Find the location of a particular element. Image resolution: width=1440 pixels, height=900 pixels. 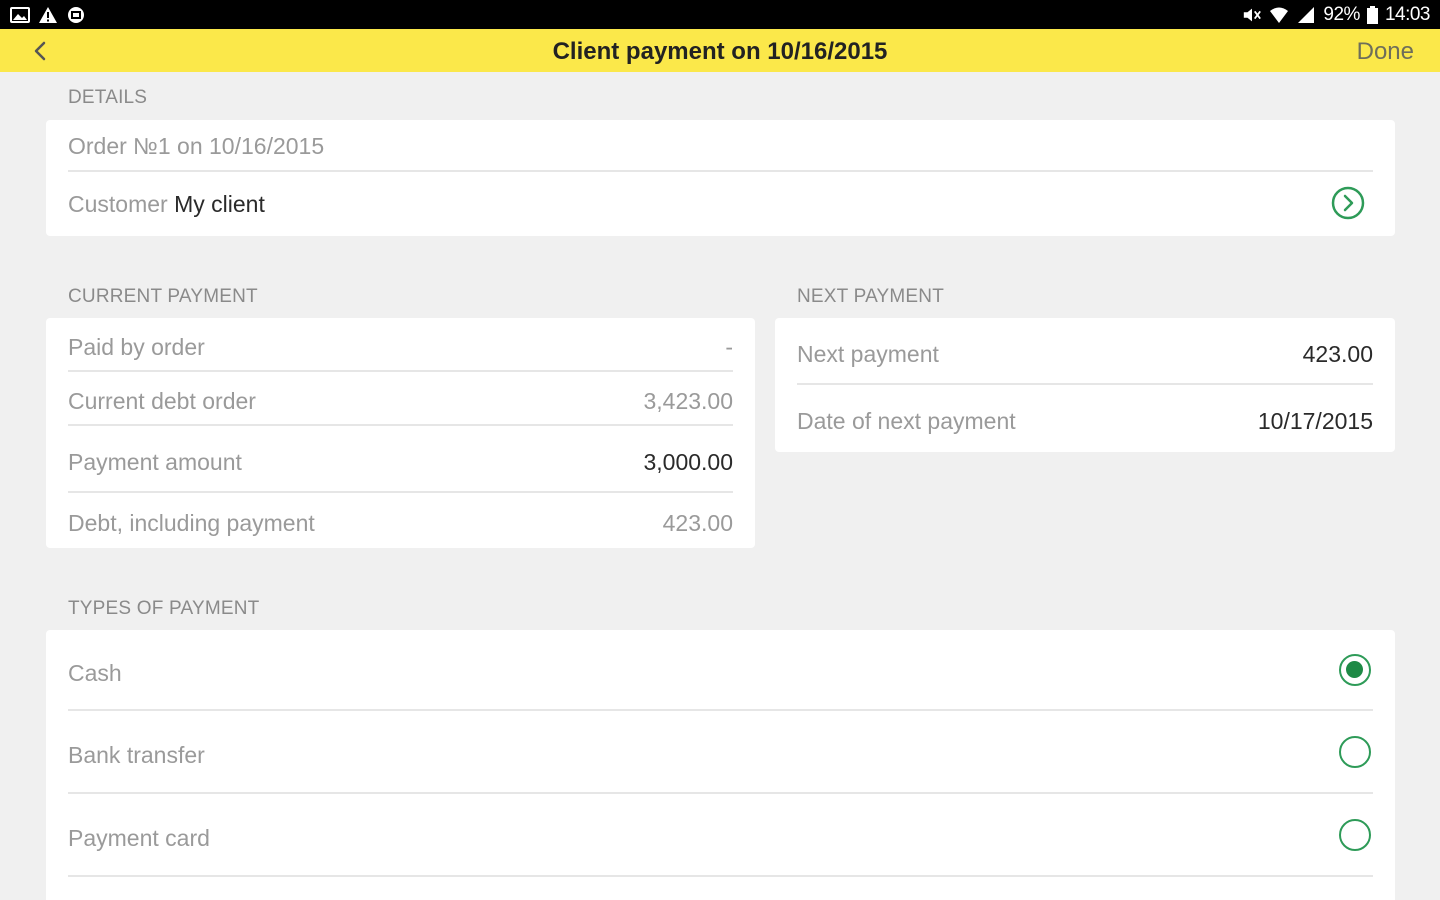

row-value: - is located at coordinates (729, 347).